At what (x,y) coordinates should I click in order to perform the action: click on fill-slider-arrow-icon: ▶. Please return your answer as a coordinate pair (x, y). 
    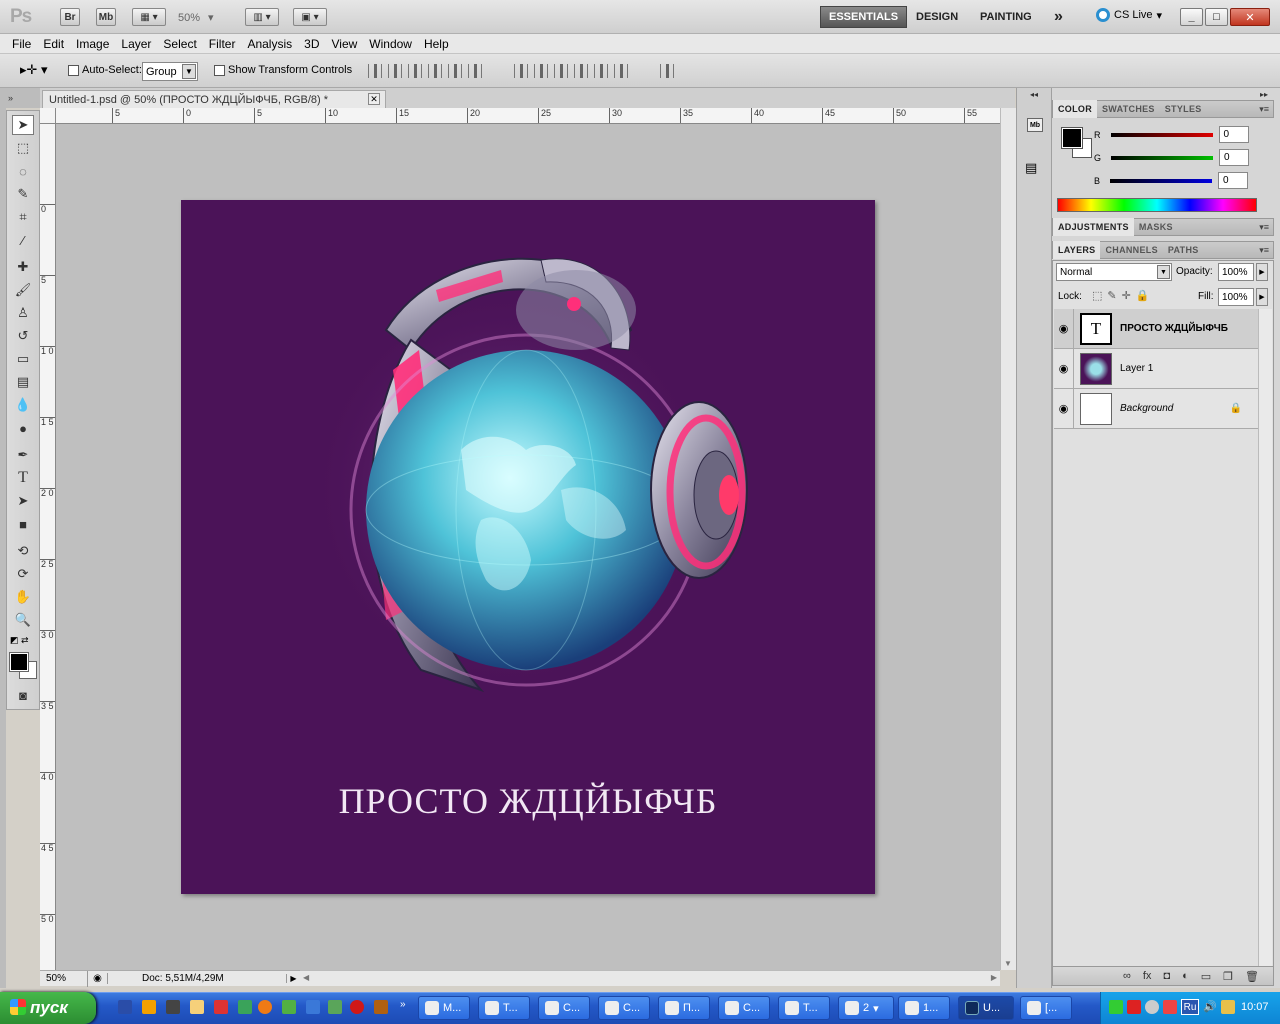
    Looking at the image, I should click on (1262, 297).